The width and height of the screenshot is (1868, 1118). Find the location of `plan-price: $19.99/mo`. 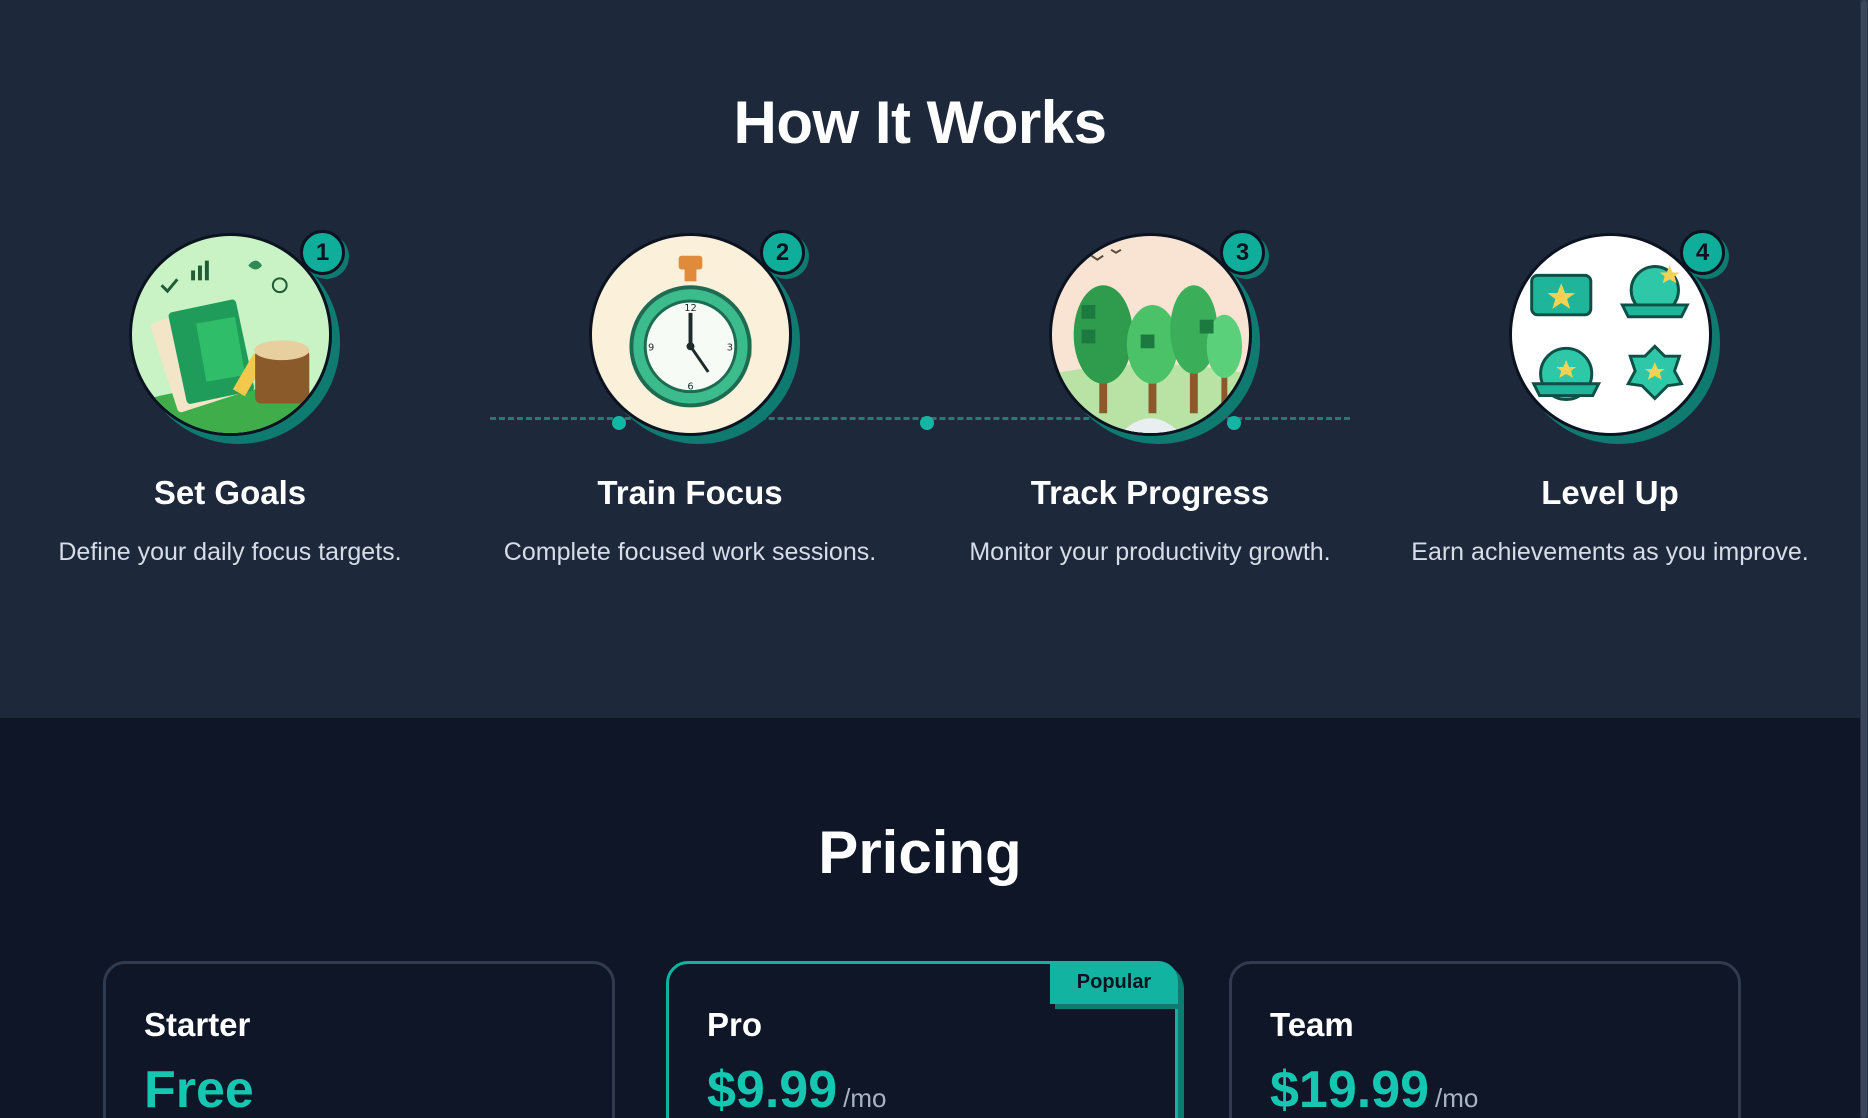

plan-price: $19.99/mo is located at coordinates (1374, 1089).